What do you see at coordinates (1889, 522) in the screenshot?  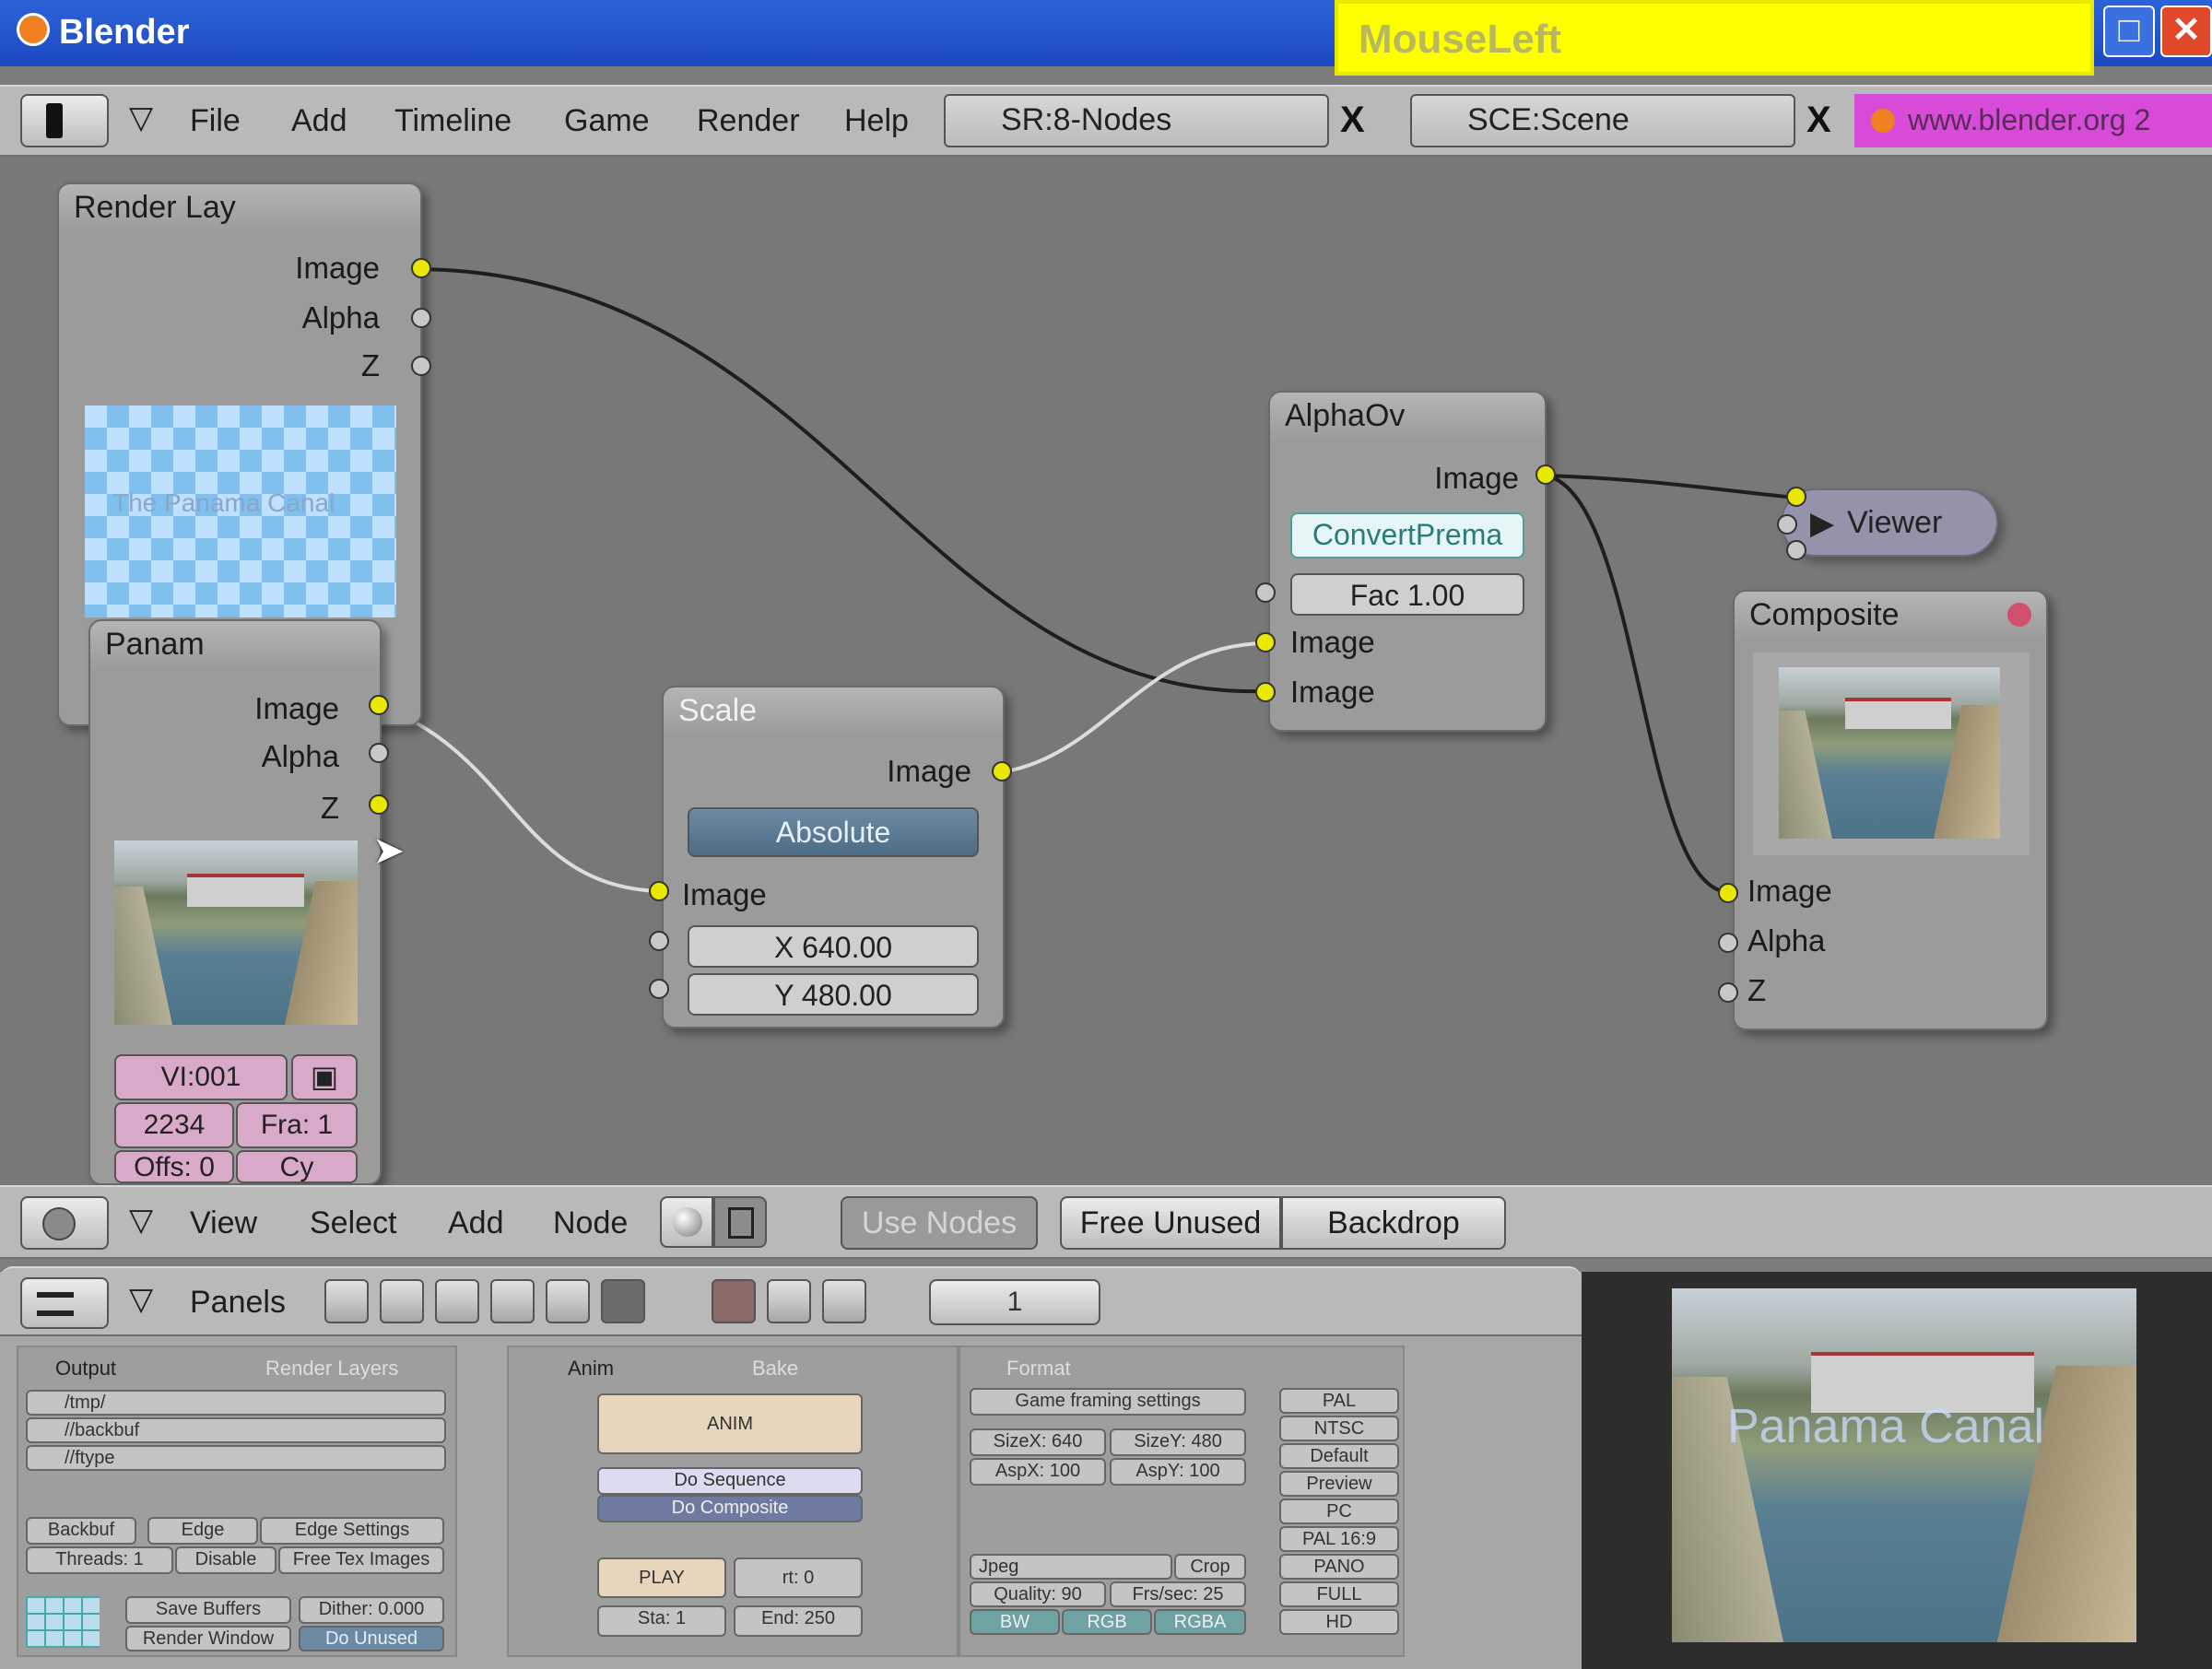 I see `viewer-node: ▶ Viewer` at bounding box center [1889, 522].